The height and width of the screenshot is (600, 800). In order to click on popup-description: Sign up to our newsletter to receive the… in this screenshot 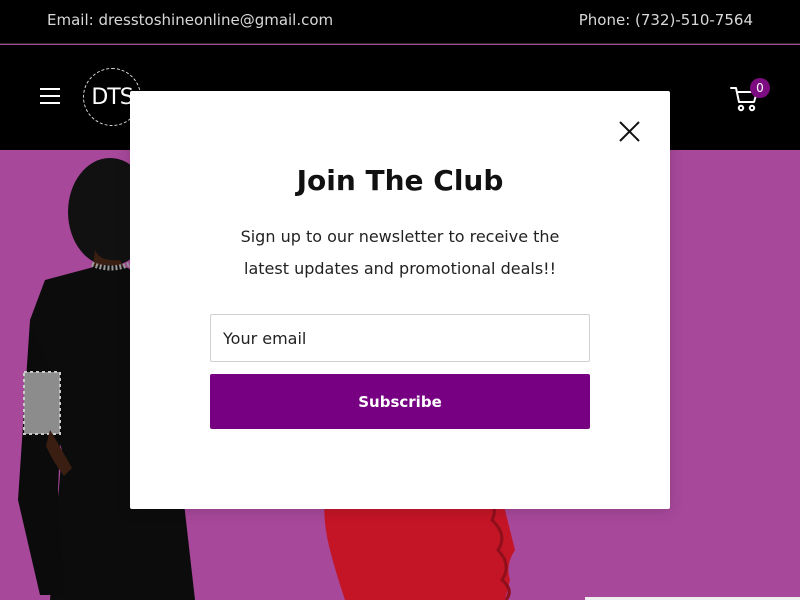, I will do `click(400, 252)`.